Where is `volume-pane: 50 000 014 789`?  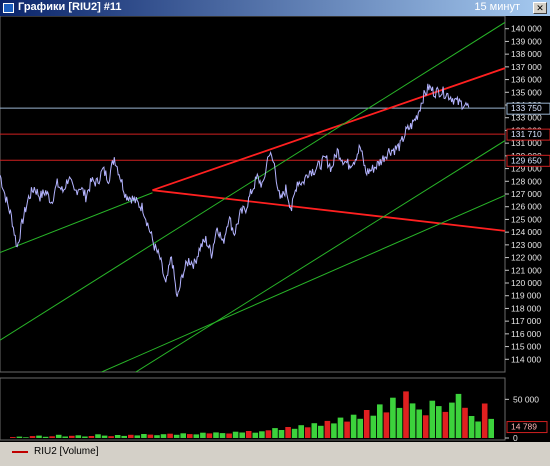 volume-pane: 50 000 014 789 is located at coordinates (274, 409).